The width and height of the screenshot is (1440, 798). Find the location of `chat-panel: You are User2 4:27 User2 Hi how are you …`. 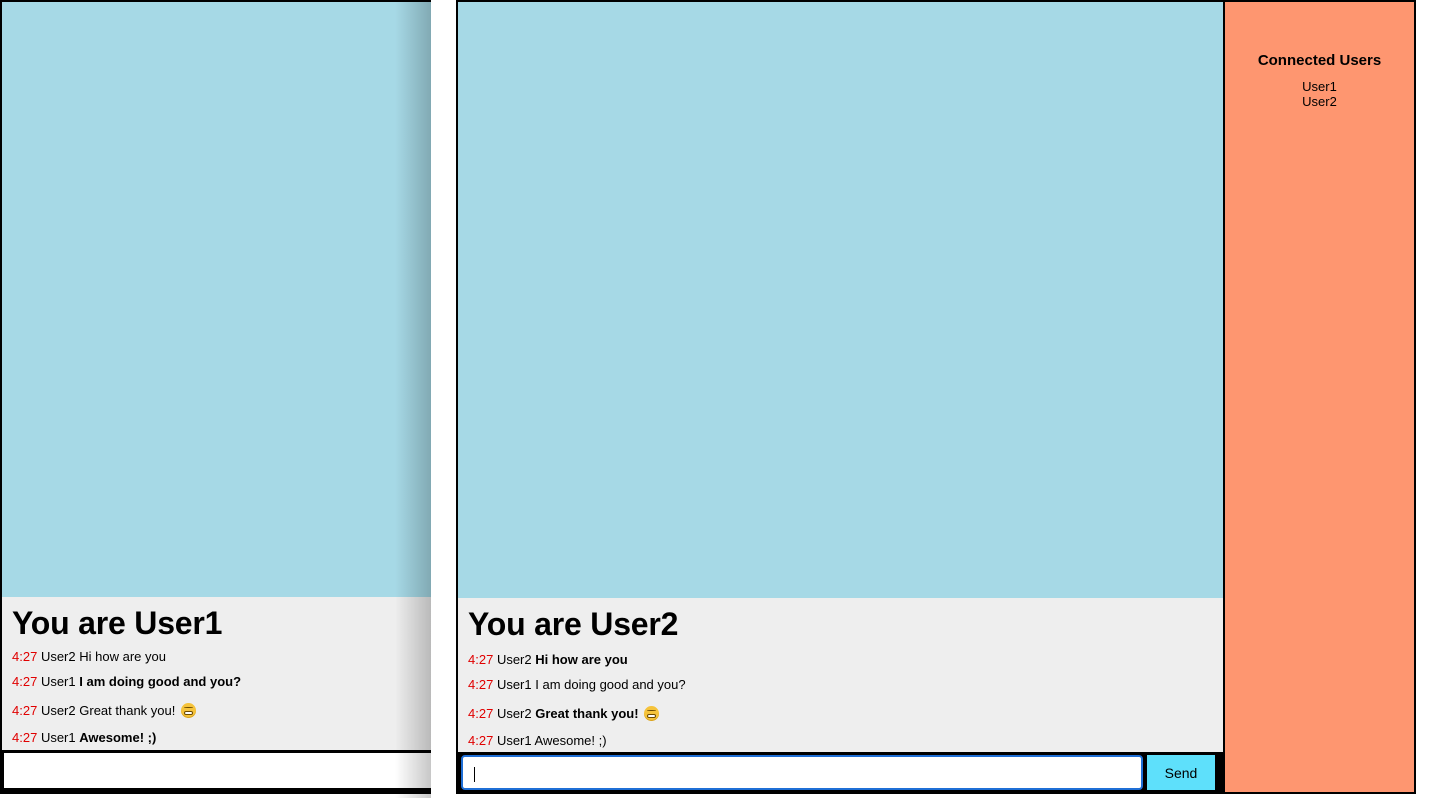

chat-panel: You are User2 4:27 User2 Hi how are you … is located at coordinates (840, 675).